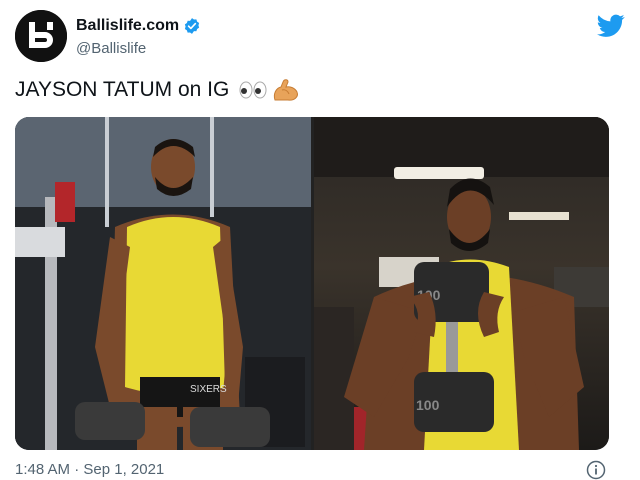 The height and width of the screenshot is (480, 640). What do you see at coordinates (286, 90) in the screenshot?
I see `flexed-biceps-emoji` at bounding box center [286, 90].